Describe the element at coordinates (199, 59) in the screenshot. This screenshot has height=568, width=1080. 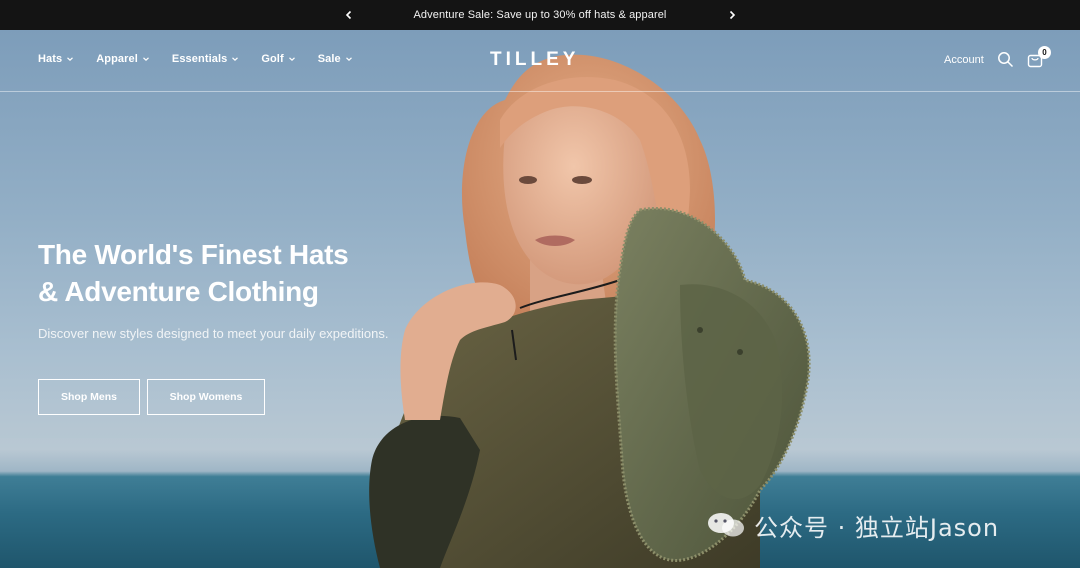
I see `nav-label: Essentials` at that location.